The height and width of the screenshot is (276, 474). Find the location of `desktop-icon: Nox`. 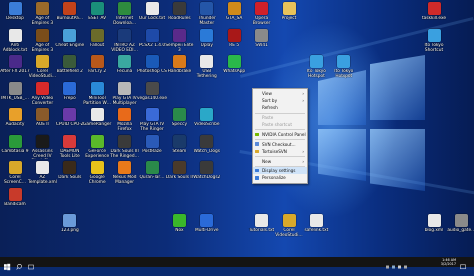

desktop-icon: Nox is located at coordinates (179, 229).